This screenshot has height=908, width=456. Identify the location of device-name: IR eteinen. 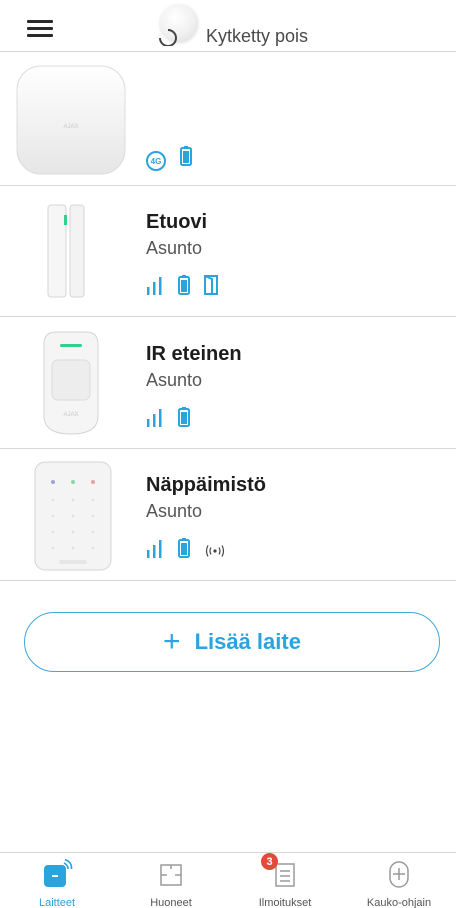
(194, 354).